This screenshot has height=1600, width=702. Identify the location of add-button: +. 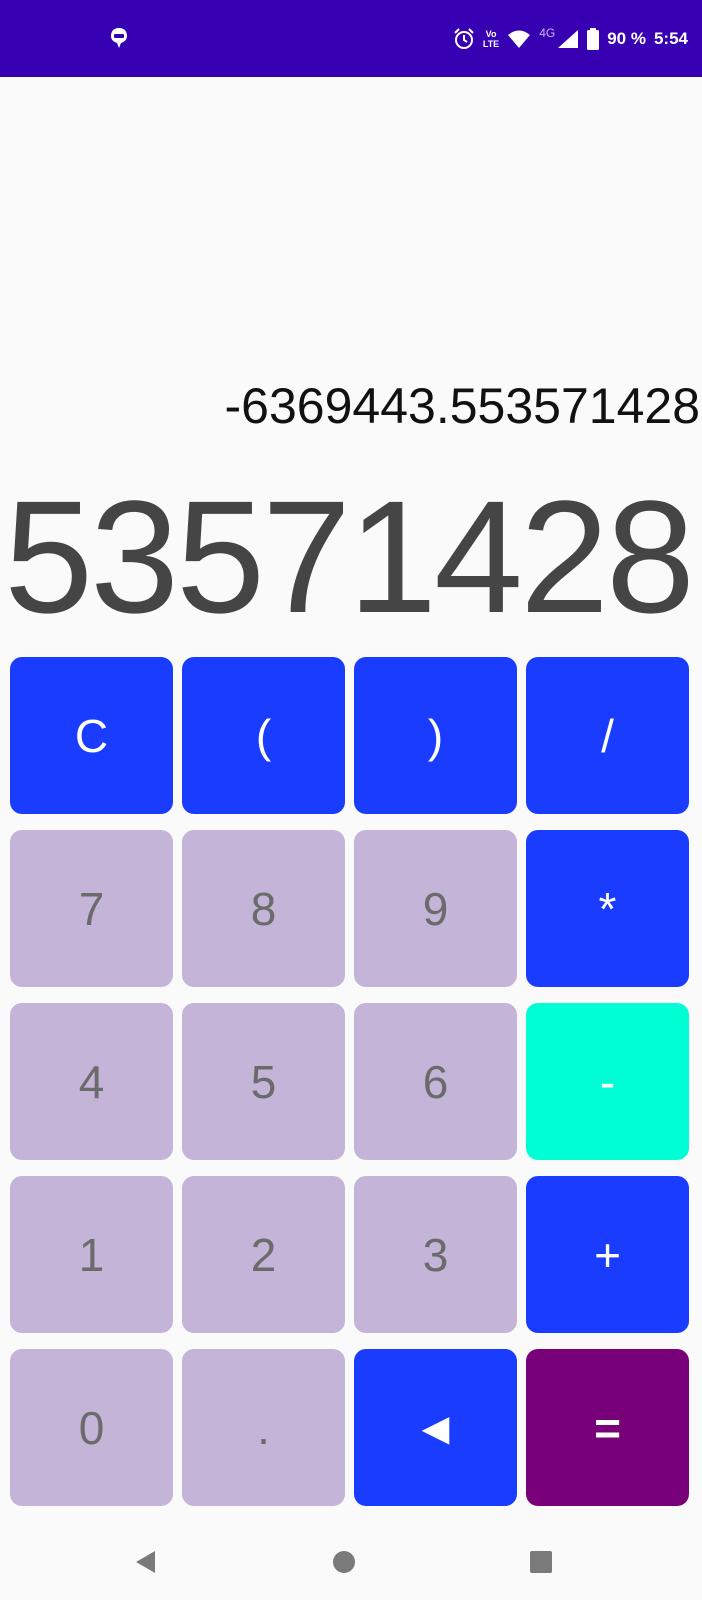
(607, 1254).